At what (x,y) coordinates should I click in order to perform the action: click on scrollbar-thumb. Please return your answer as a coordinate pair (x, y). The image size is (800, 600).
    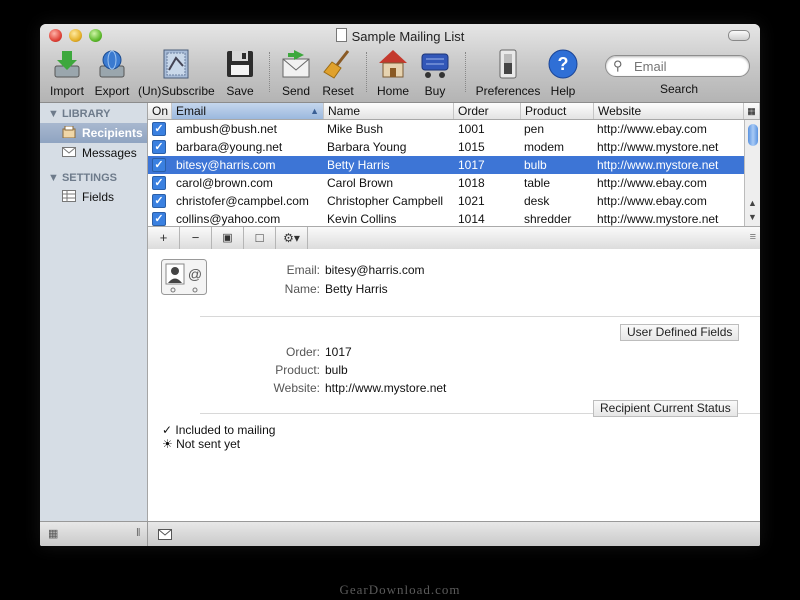
    Looking at the image, I should click on (753, 135).